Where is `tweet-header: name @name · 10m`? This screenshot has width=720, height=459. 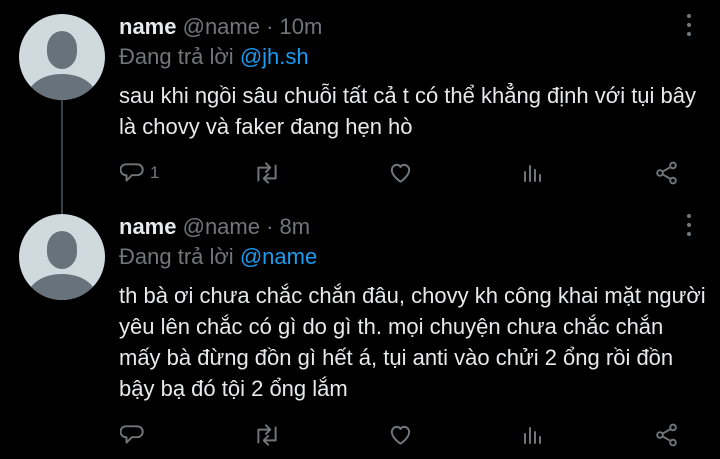 tweet-header: name @name · 10m is located at coordinates (220, 27).